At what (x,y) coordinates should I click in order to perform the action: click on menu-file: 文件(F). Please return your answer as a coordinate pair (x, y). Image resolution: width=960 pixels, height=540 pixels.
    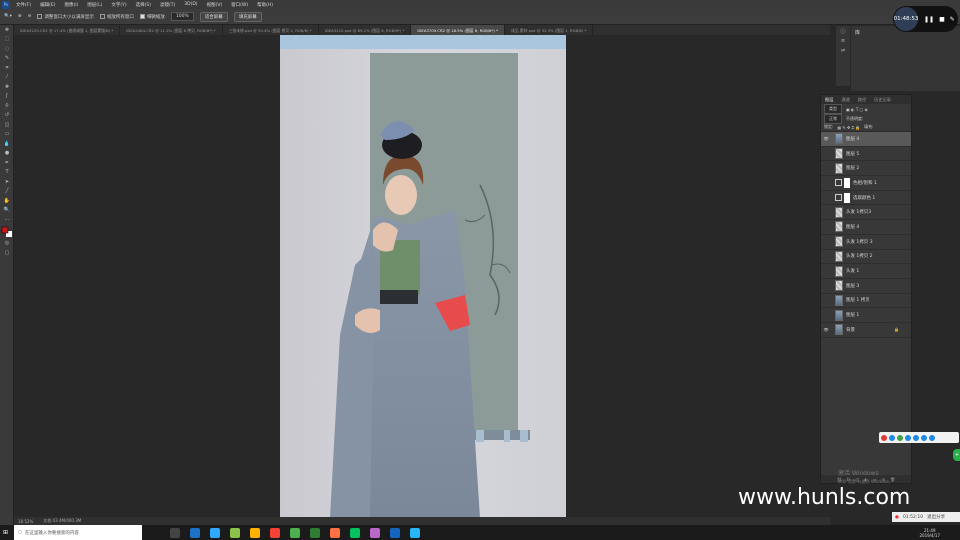
    Looking at the image, I should click on (23, 5).